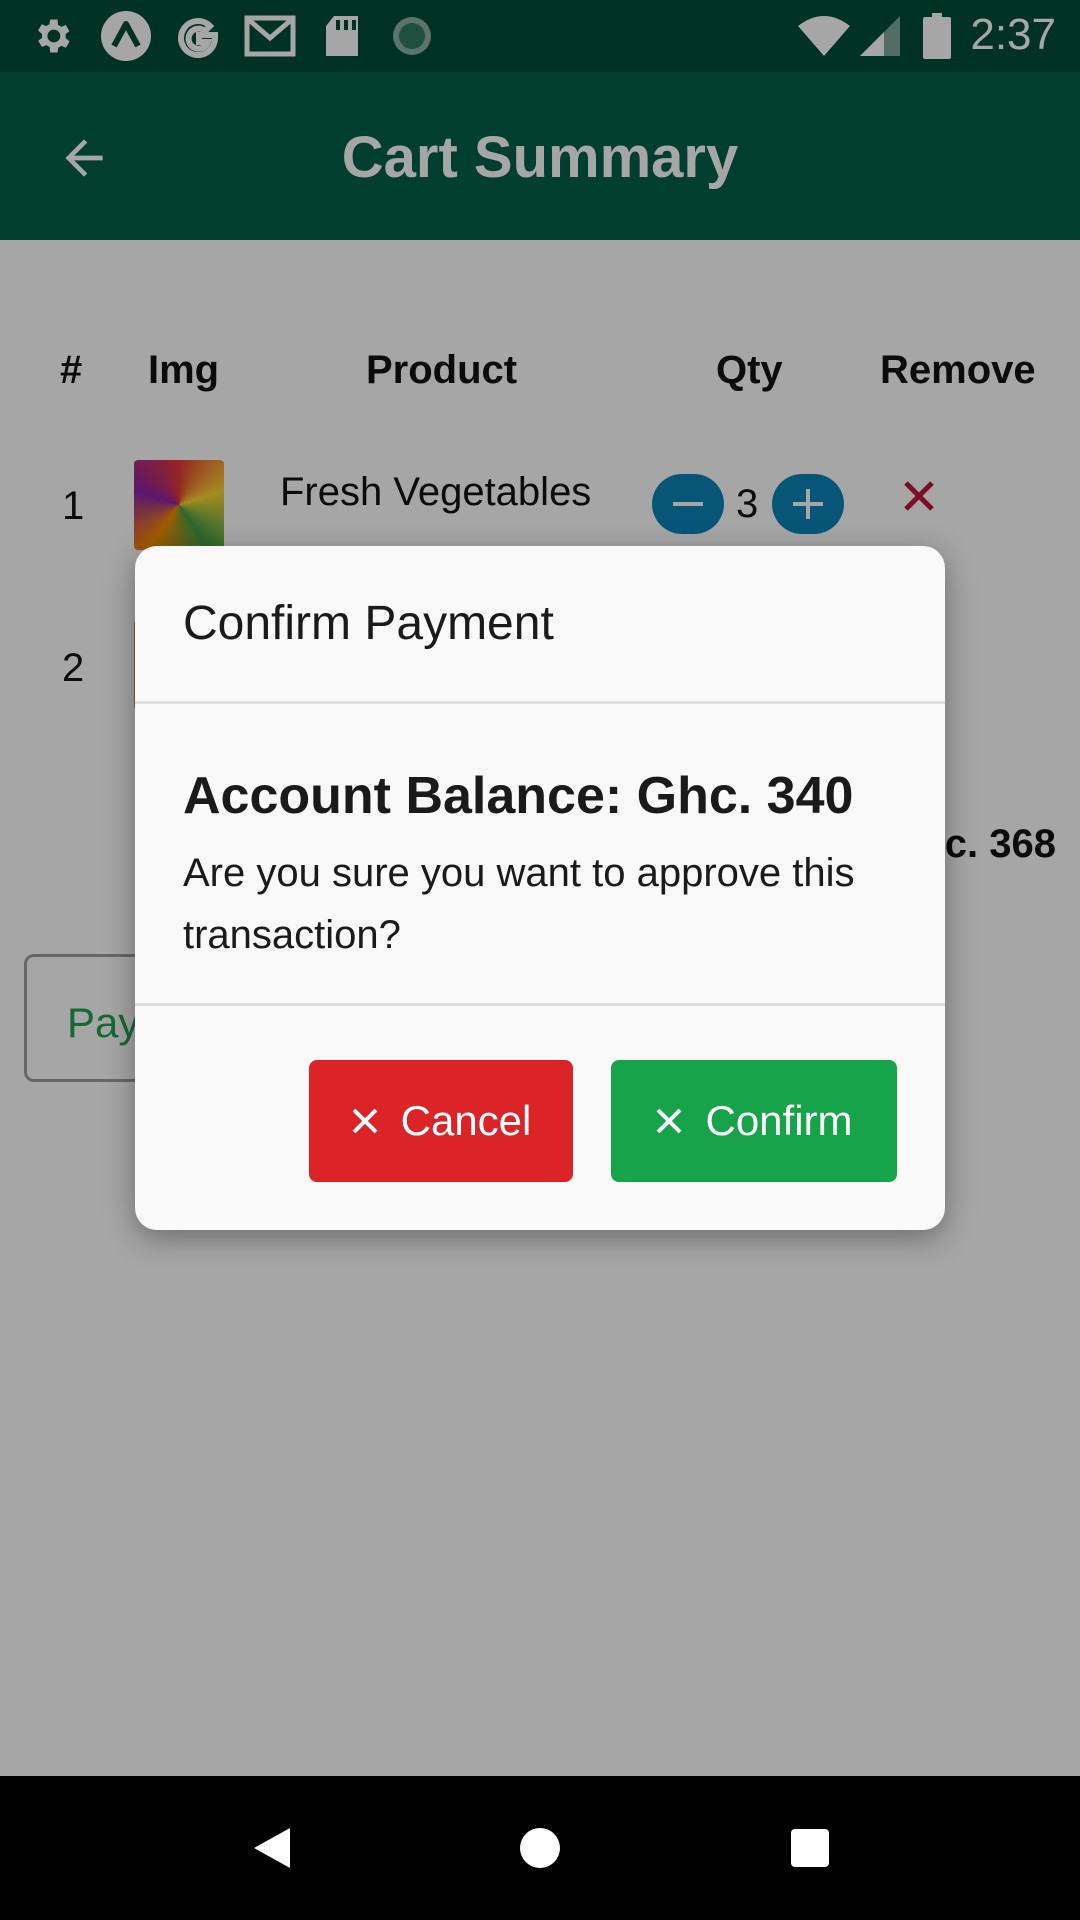 The image size is (1080, 1920). Describe the element at coordinates (368, 623) in the screenshot. I see `dialog-title: Confirm Payment` at that location.